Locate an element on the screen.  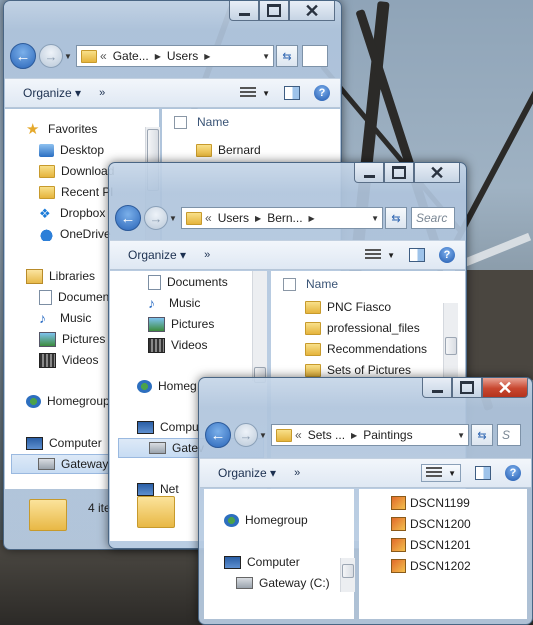
nav-dropbox: ❖ Dropbox is located at coordinates (72, 213).